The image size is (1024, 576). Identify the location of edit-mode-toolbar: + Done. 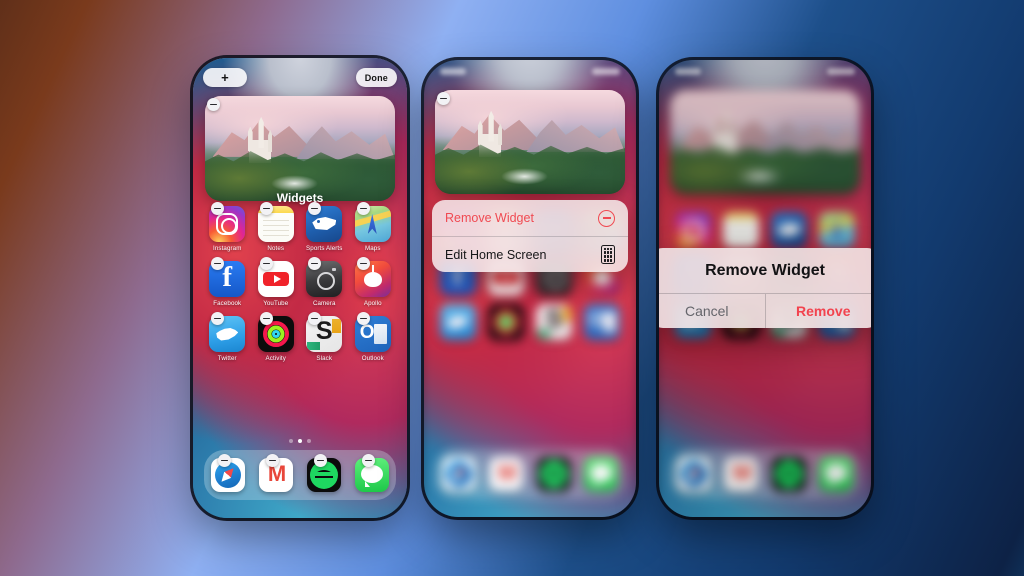
(300, 79).